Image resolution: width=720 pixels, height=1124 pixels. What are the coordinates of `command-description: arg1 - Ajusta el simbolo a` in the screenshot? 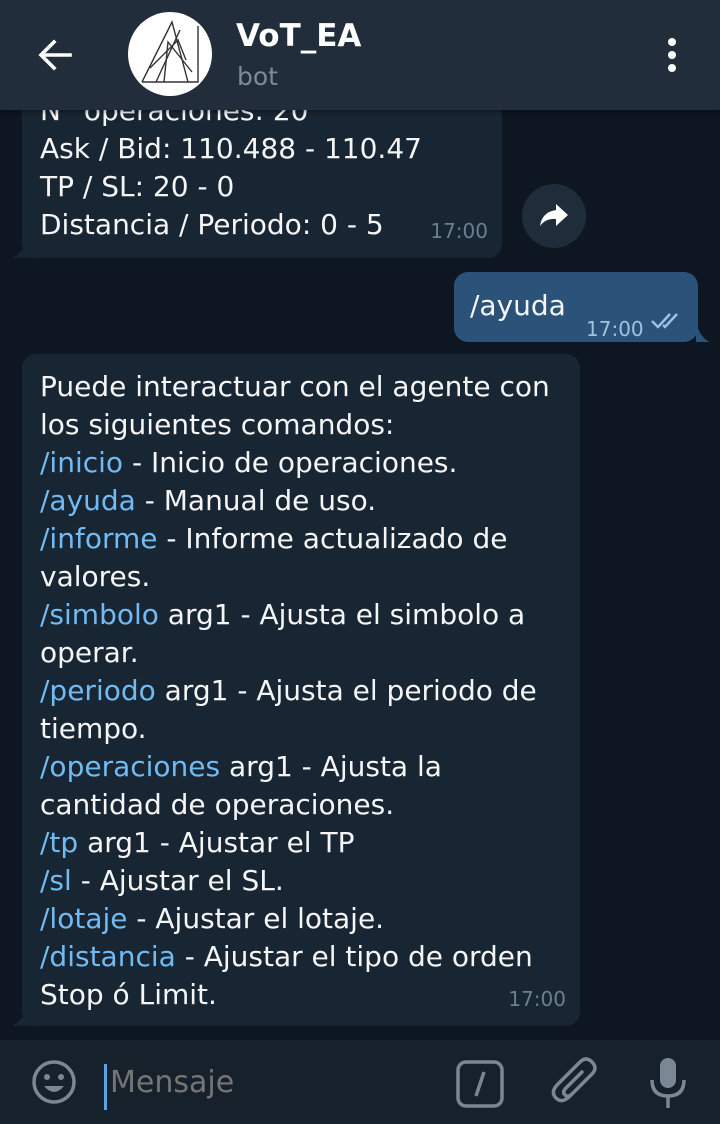 It's located at (342, 614).